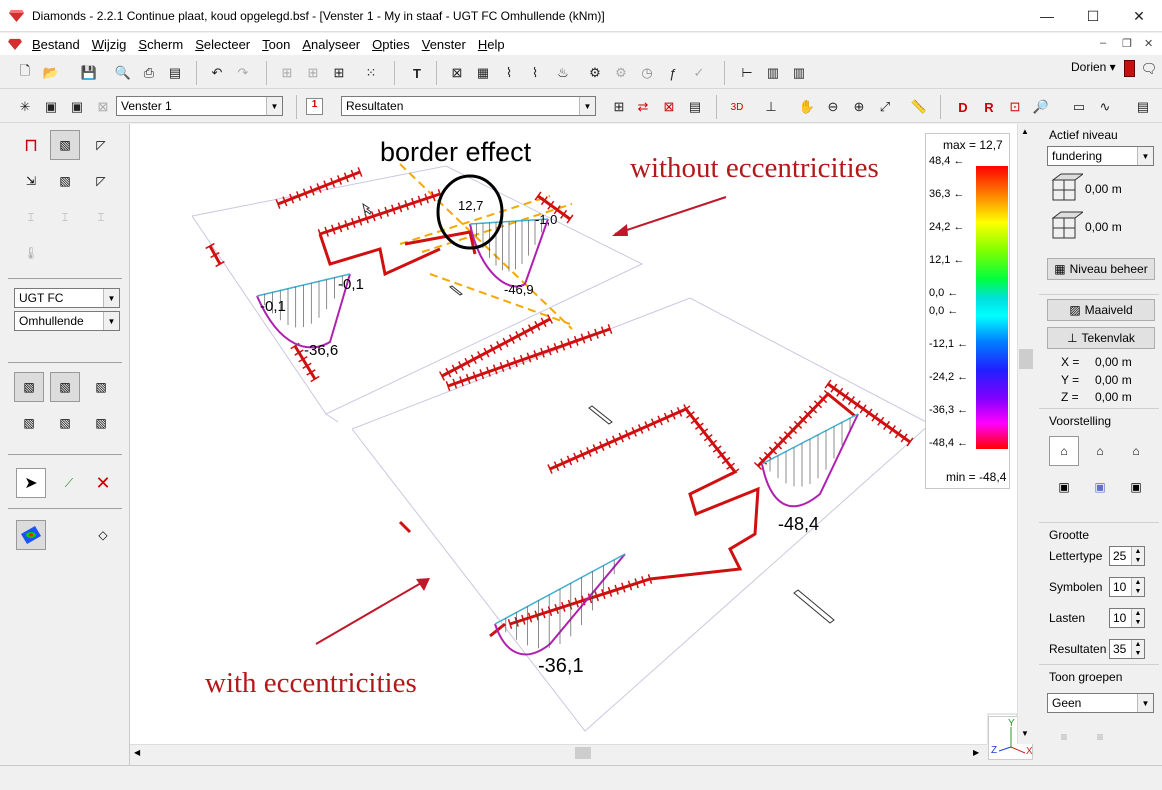 The image size is (1162, 790). Describe the element at coordinates (457, 73) in the screenshot. I see `frame-icon: ⊠` at that location.